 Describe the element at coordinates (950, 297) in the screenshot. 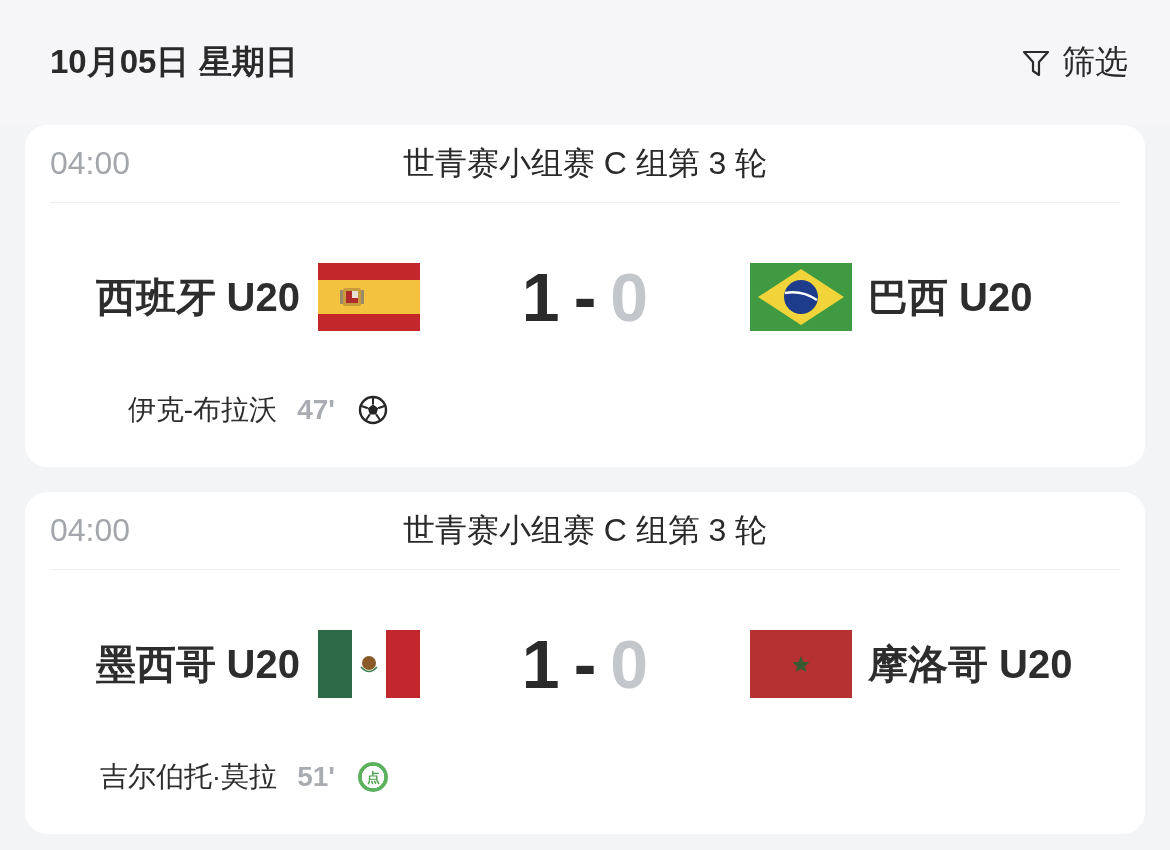

I see `team-name: 巴西 U20` at that location.